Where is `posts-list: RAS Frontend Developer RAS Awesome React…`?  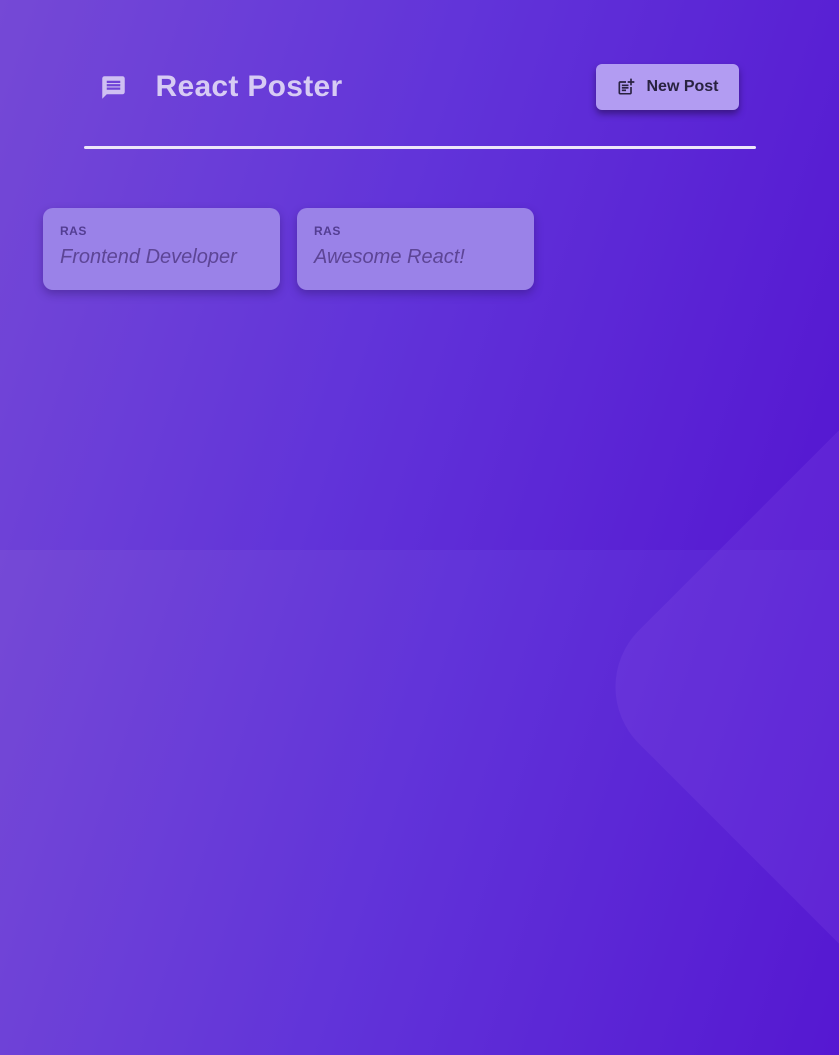
posts-list: RAS Frontend Developer RAS Awesome React… is located at coordinates (441, 249).